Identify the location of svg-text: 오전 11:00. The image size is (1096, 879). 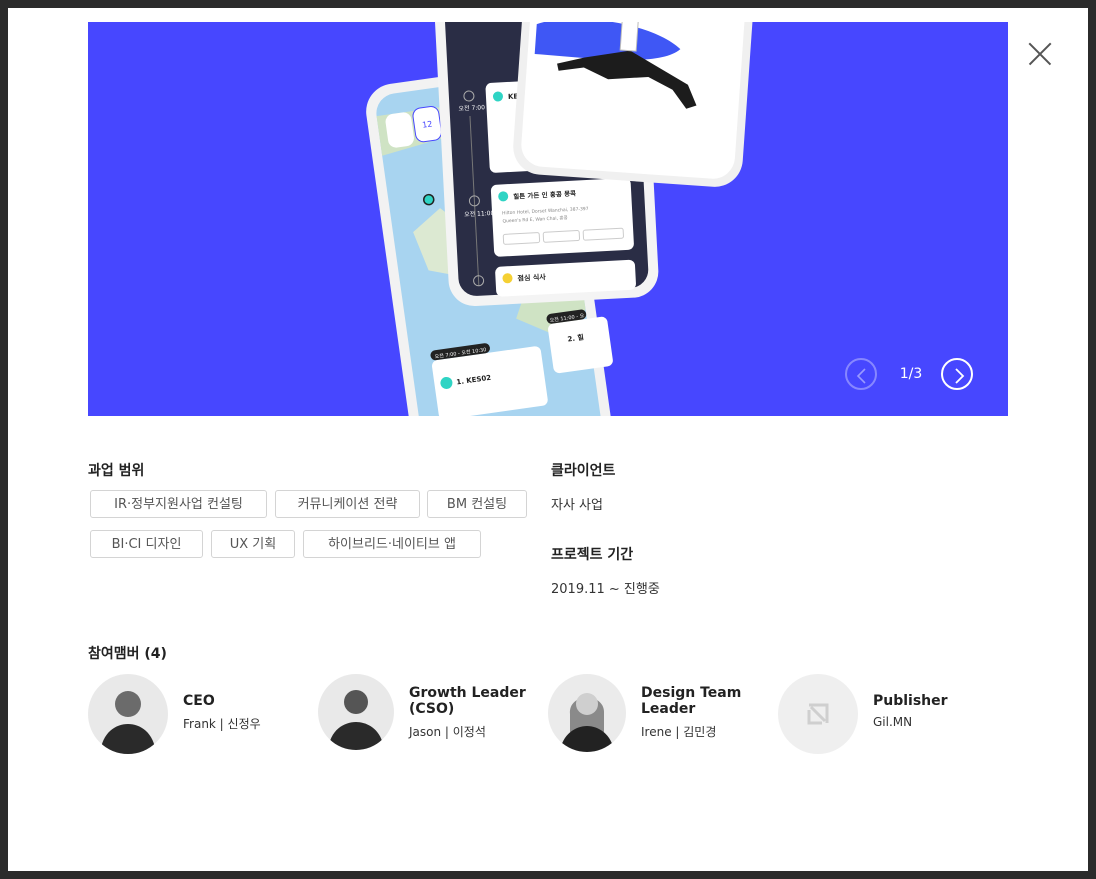
(479, 214).